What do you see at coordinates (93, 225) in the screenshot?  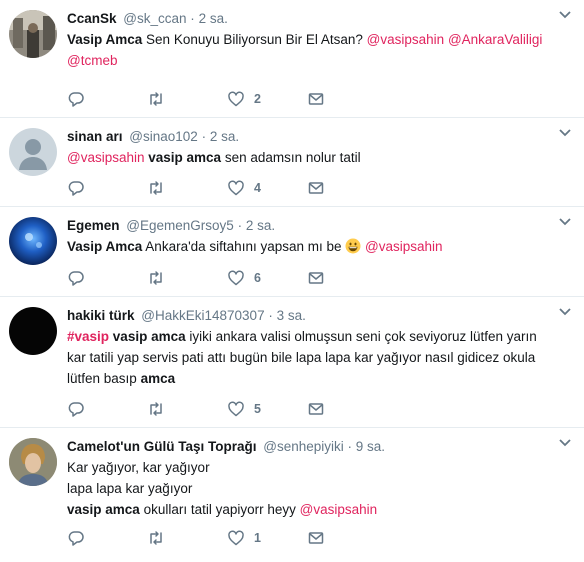 I see `display-name: Egemen` at bounding box center [93, 225].